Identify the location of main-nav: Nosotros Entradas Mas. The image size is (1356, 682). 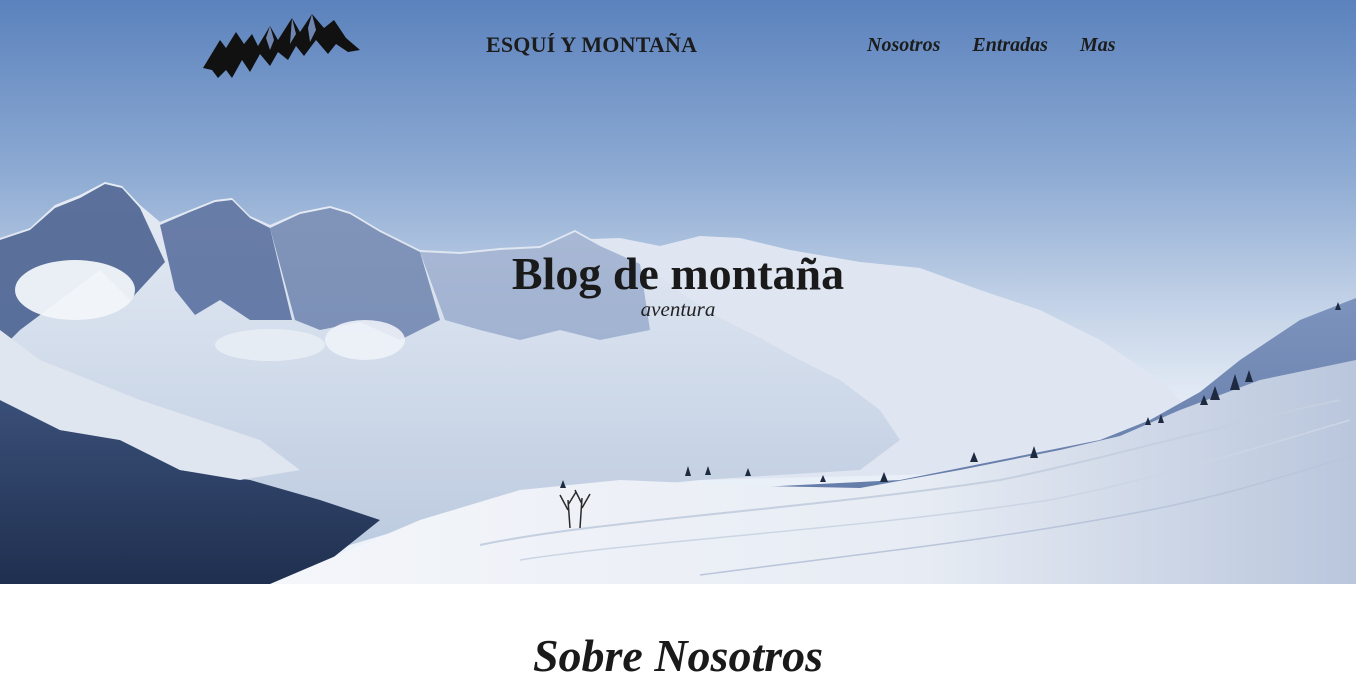
(1007, 45).